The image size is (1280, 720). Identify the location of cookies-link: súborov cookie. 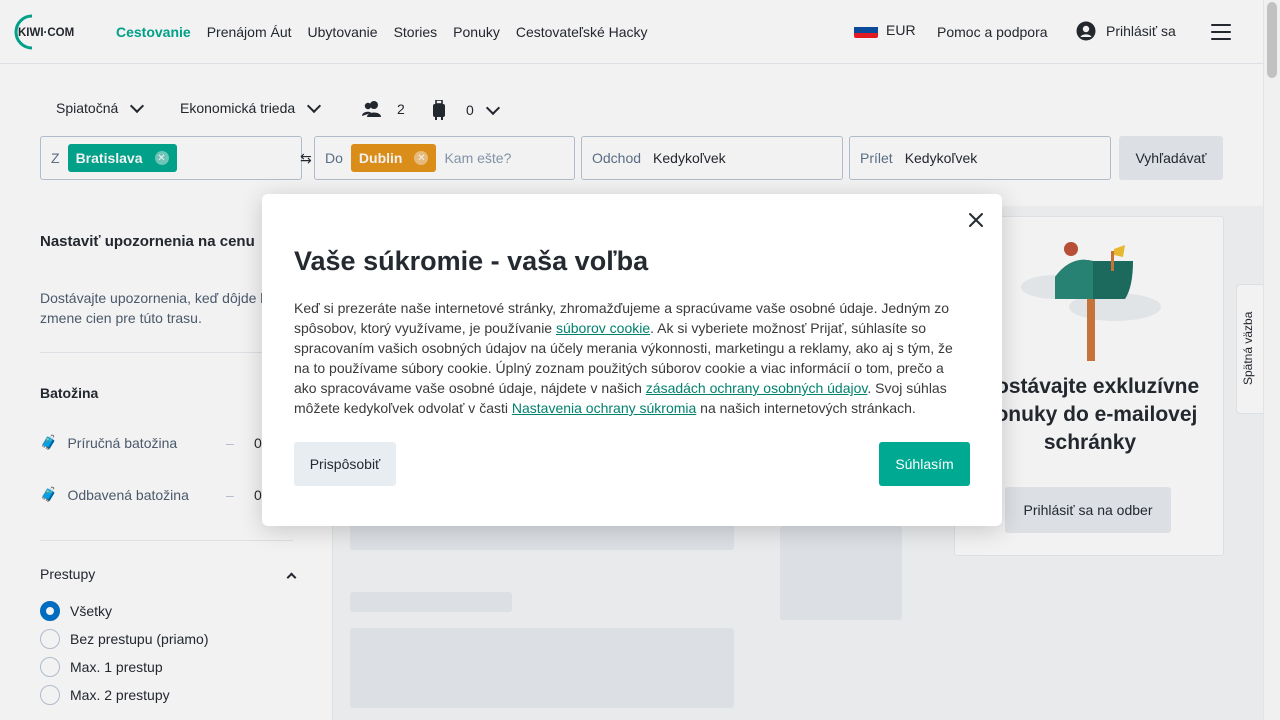
(603, 328).